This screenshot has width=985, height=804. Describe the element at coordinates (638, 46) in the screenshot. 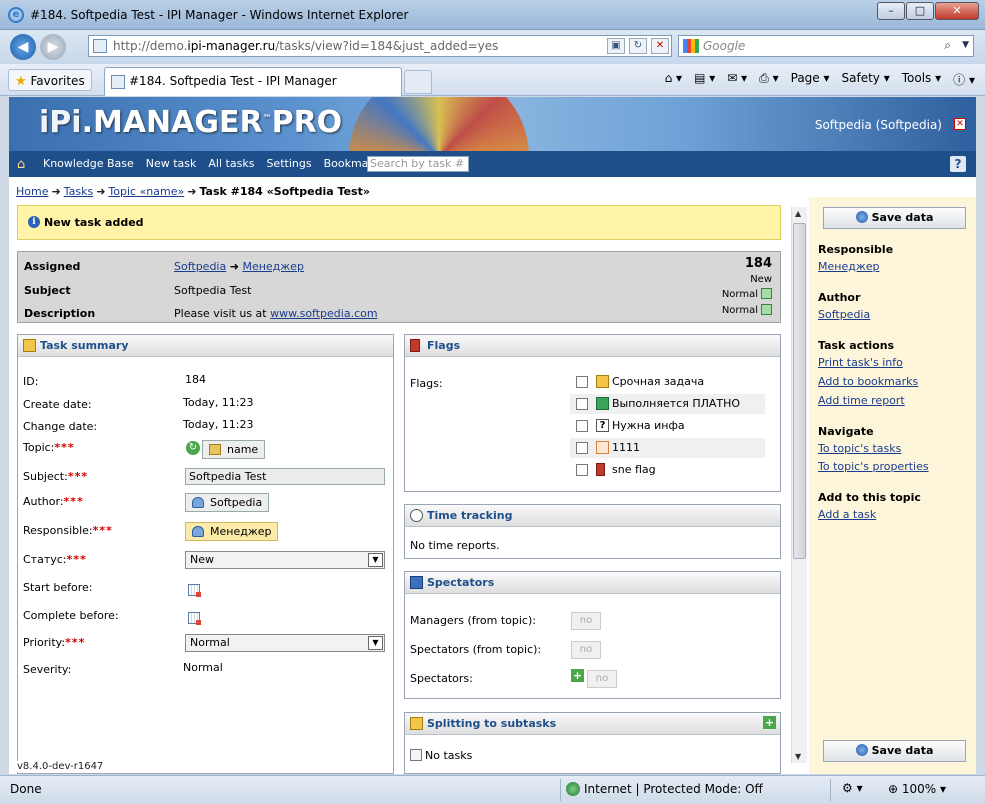

I see `refresh-icon: ↻` at that location.